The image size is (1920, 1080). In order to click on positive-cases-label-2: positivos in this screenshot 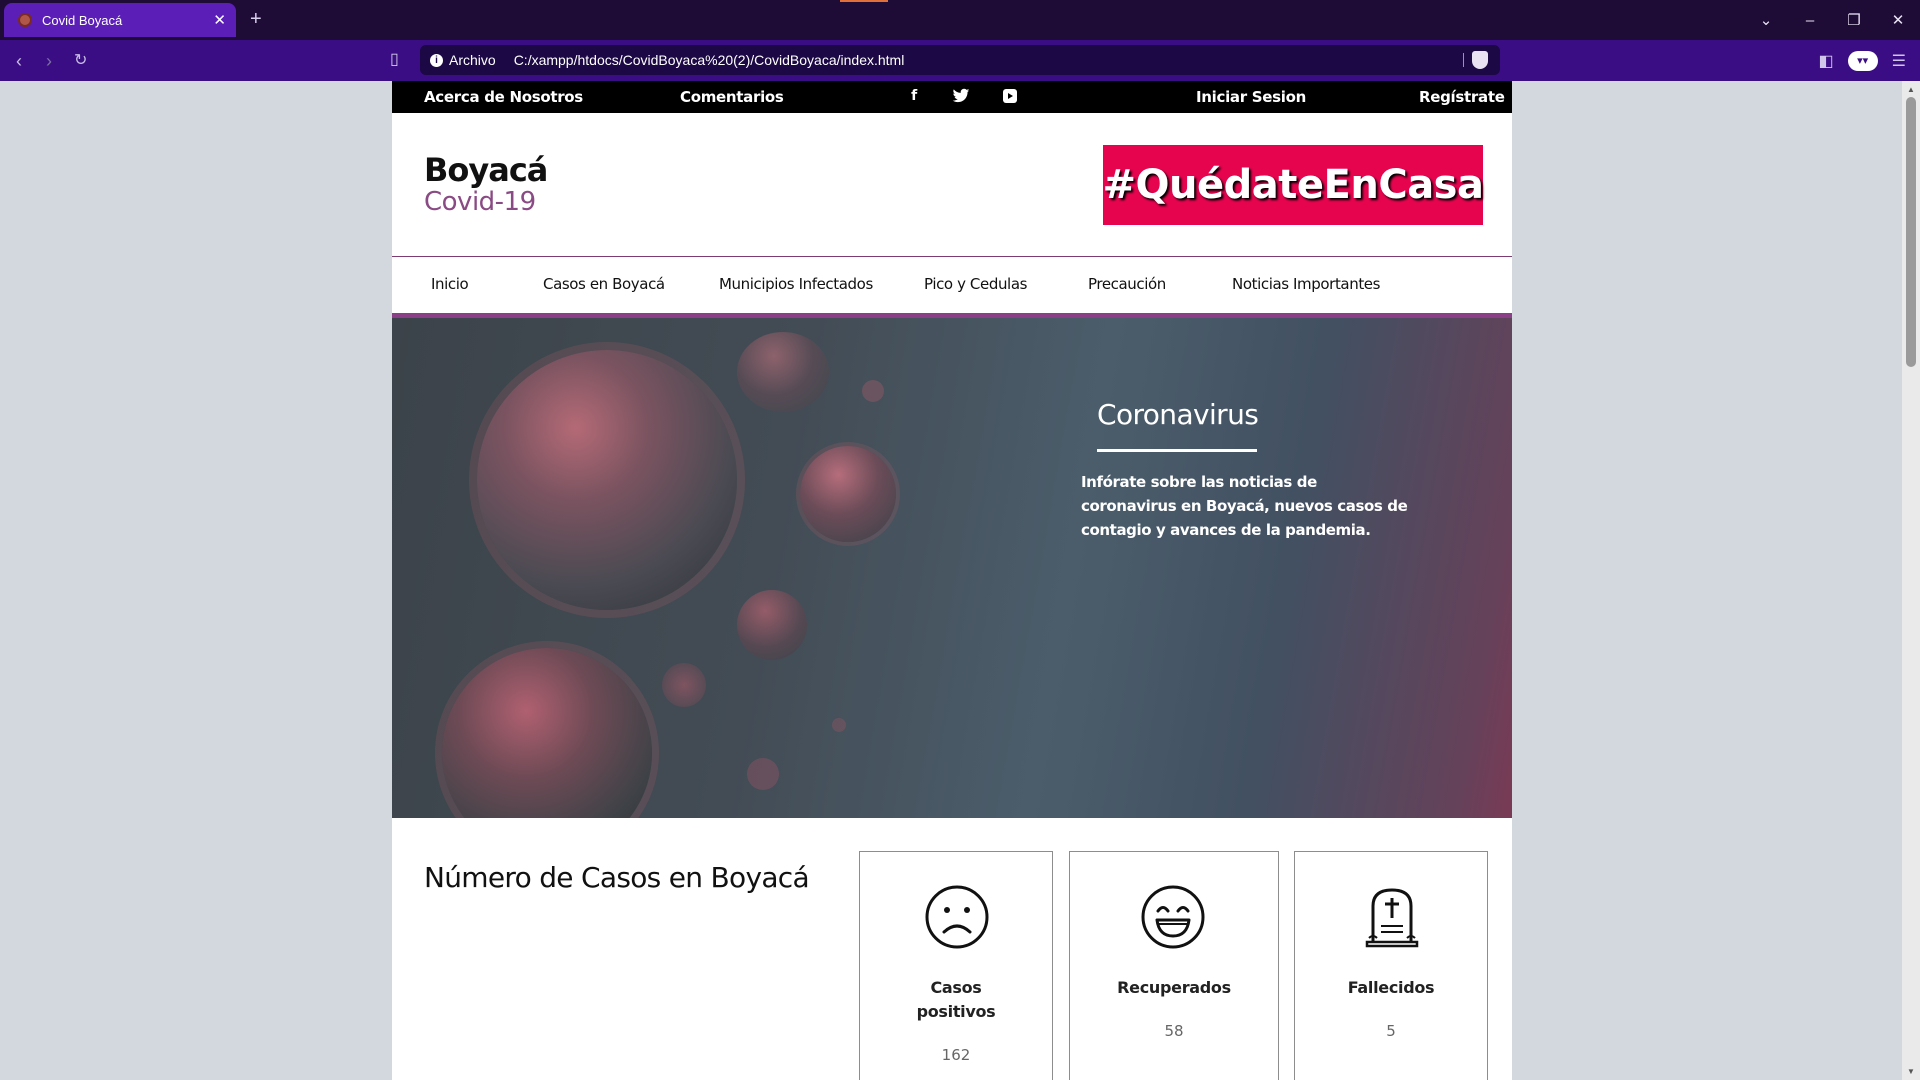, I will do `click(956, 1011)`.